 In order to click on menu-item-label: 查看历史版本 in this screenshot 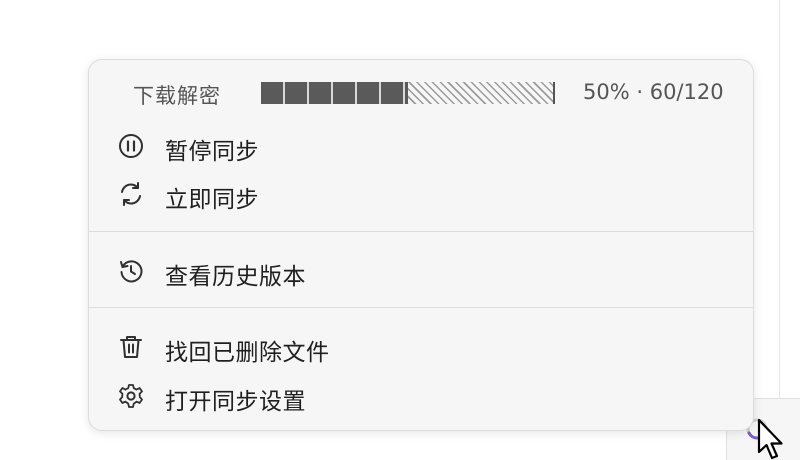, I will do `click(235, 277)`.